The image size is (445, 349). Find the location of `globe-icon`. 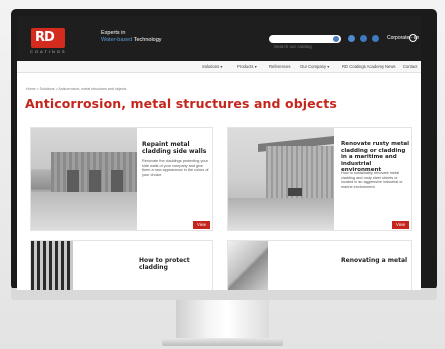

globe-icon is located at coordinates (413, 38).